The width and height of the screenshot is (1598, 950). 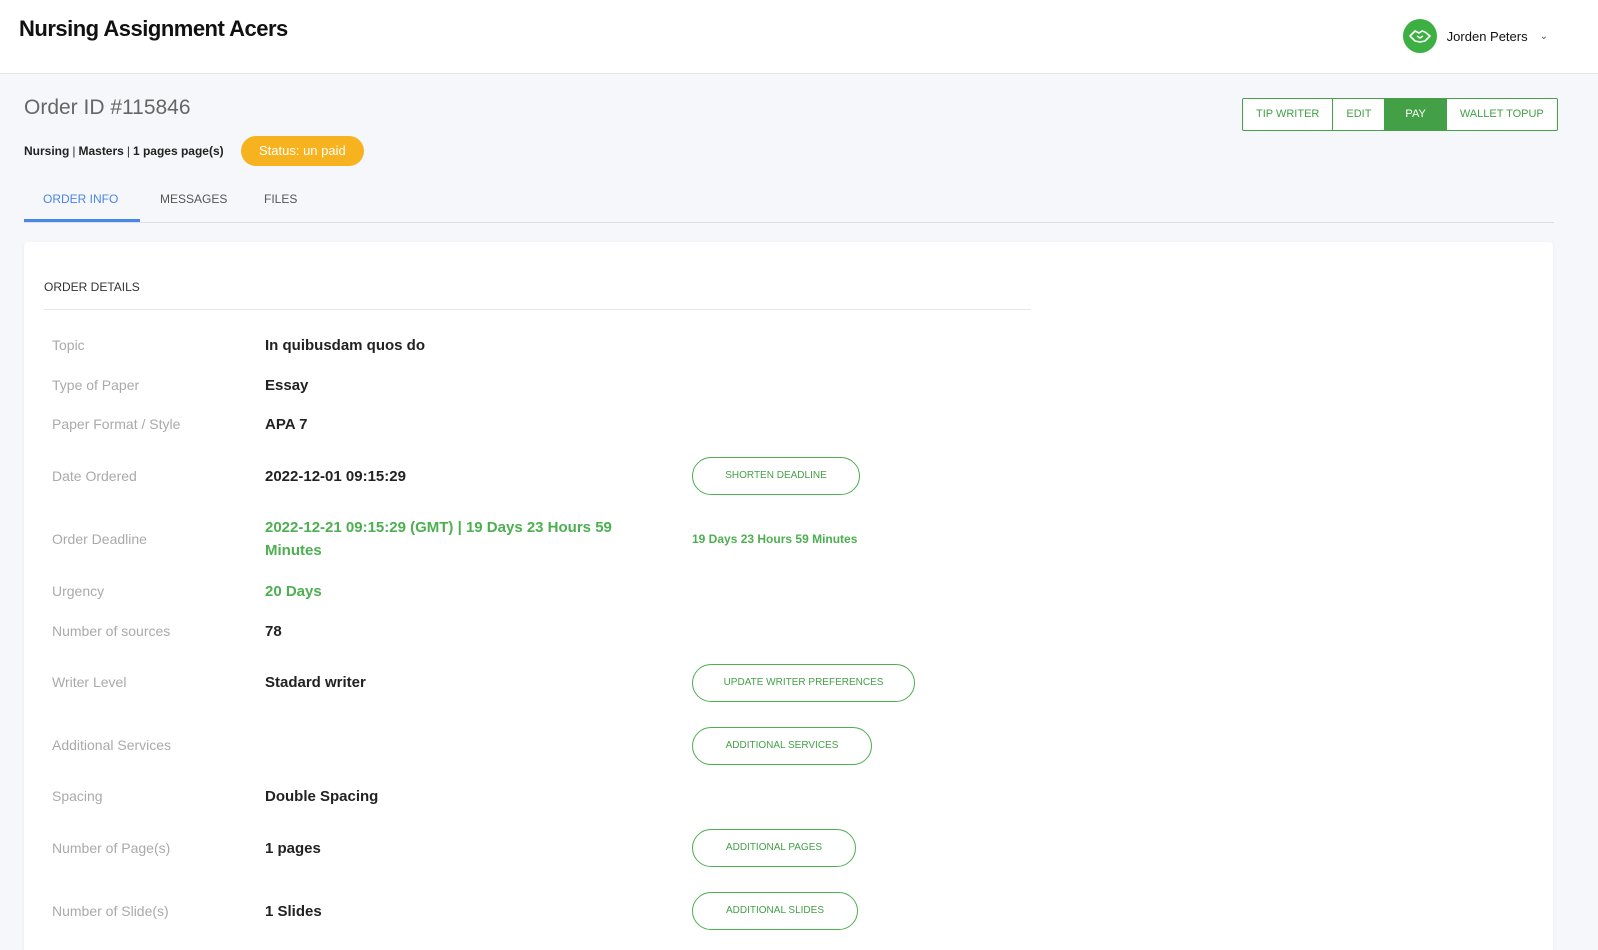 What do you see at coordinates (280, 199) in the screenshot?
I see `tab-files: FILES` at bounding box center [280, 199].